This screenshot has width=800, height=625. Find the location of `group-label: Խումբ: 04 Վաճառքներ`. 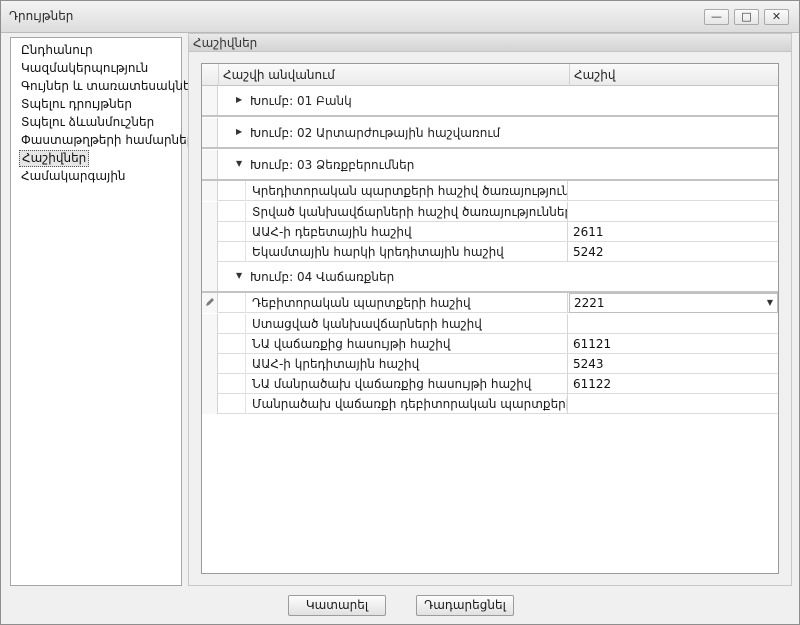

group-label: Խումբ: 04 Վաճառքներ is located at coordinates (322, 277).